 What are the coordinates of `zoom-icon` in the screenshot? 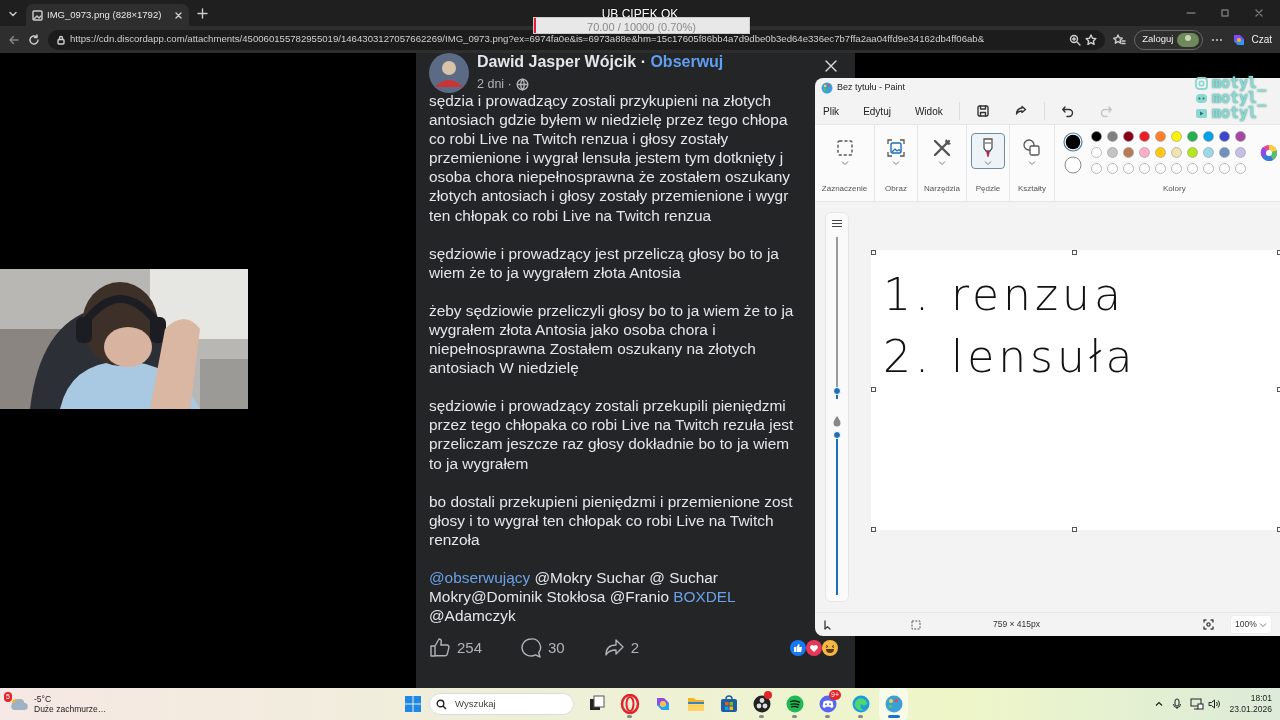 It's located at (1075, 39).